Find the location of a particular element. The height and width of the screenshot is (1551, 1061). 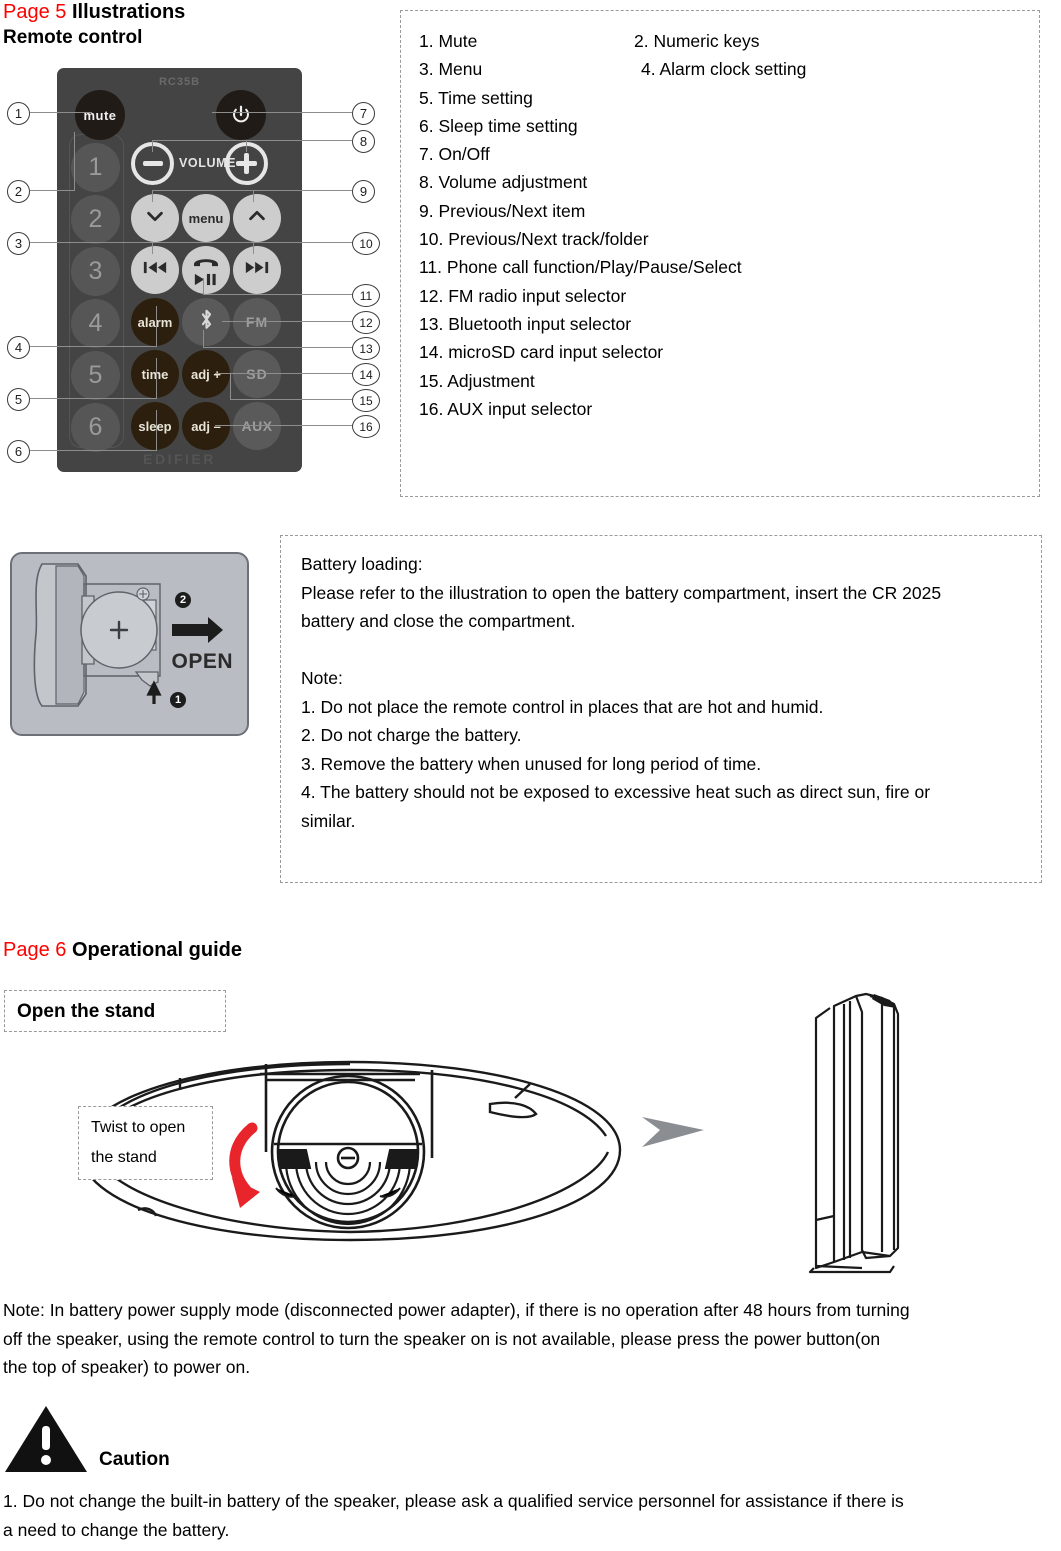

button-time-label: time is located at coordinates (155, 374).